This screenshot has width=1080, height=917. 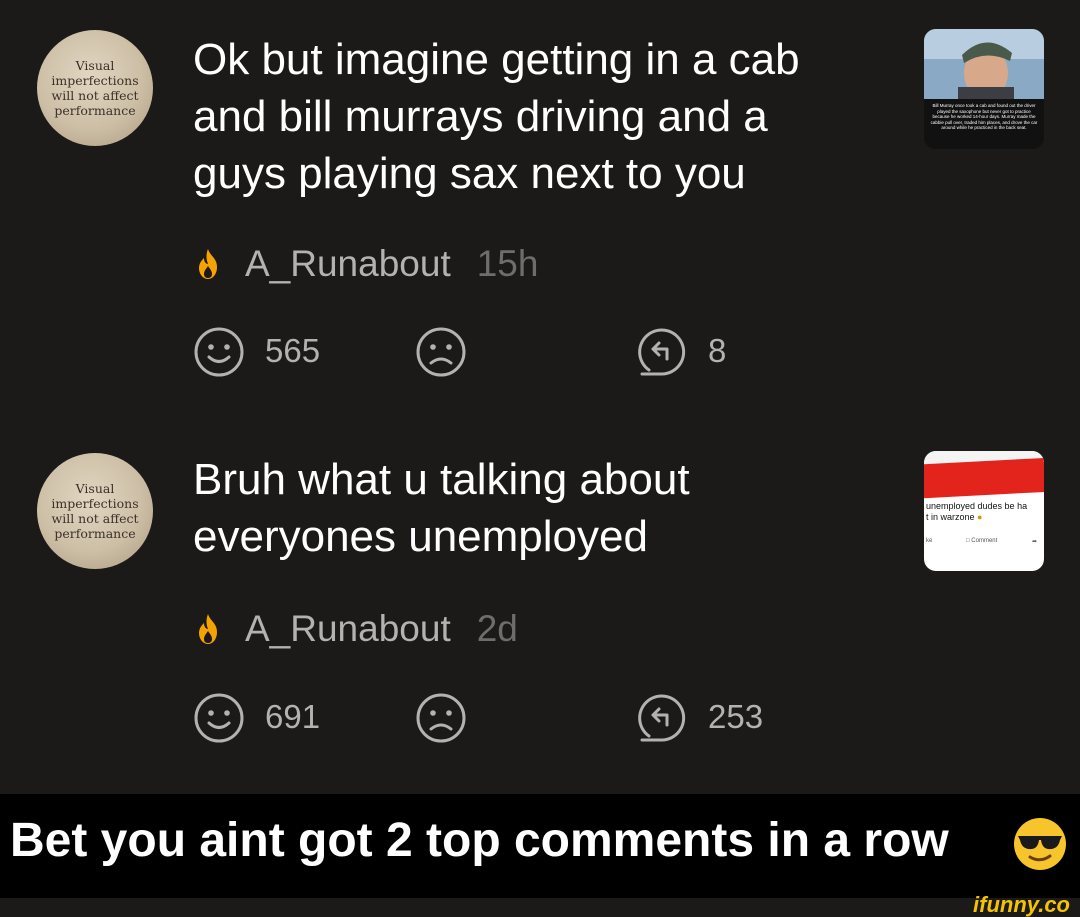 I want to click on comment-meta: A_Runabout 15h, so click(x=365, y=264).